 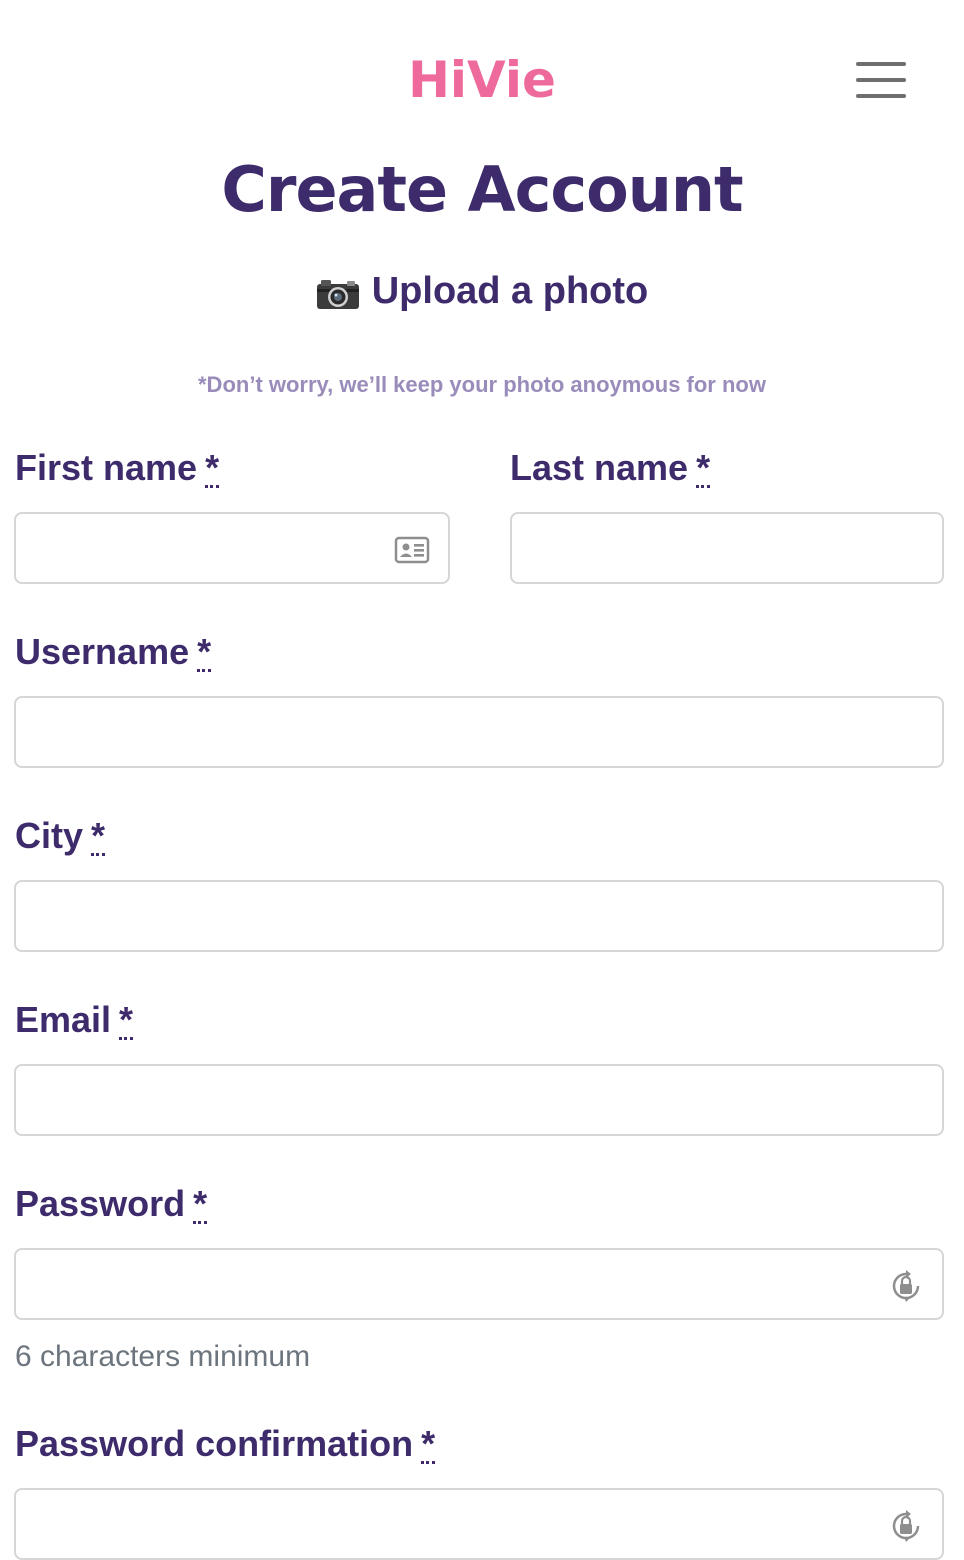 I want to click on upload-photo-button: Upload a photo, so click(x=482, y=291).